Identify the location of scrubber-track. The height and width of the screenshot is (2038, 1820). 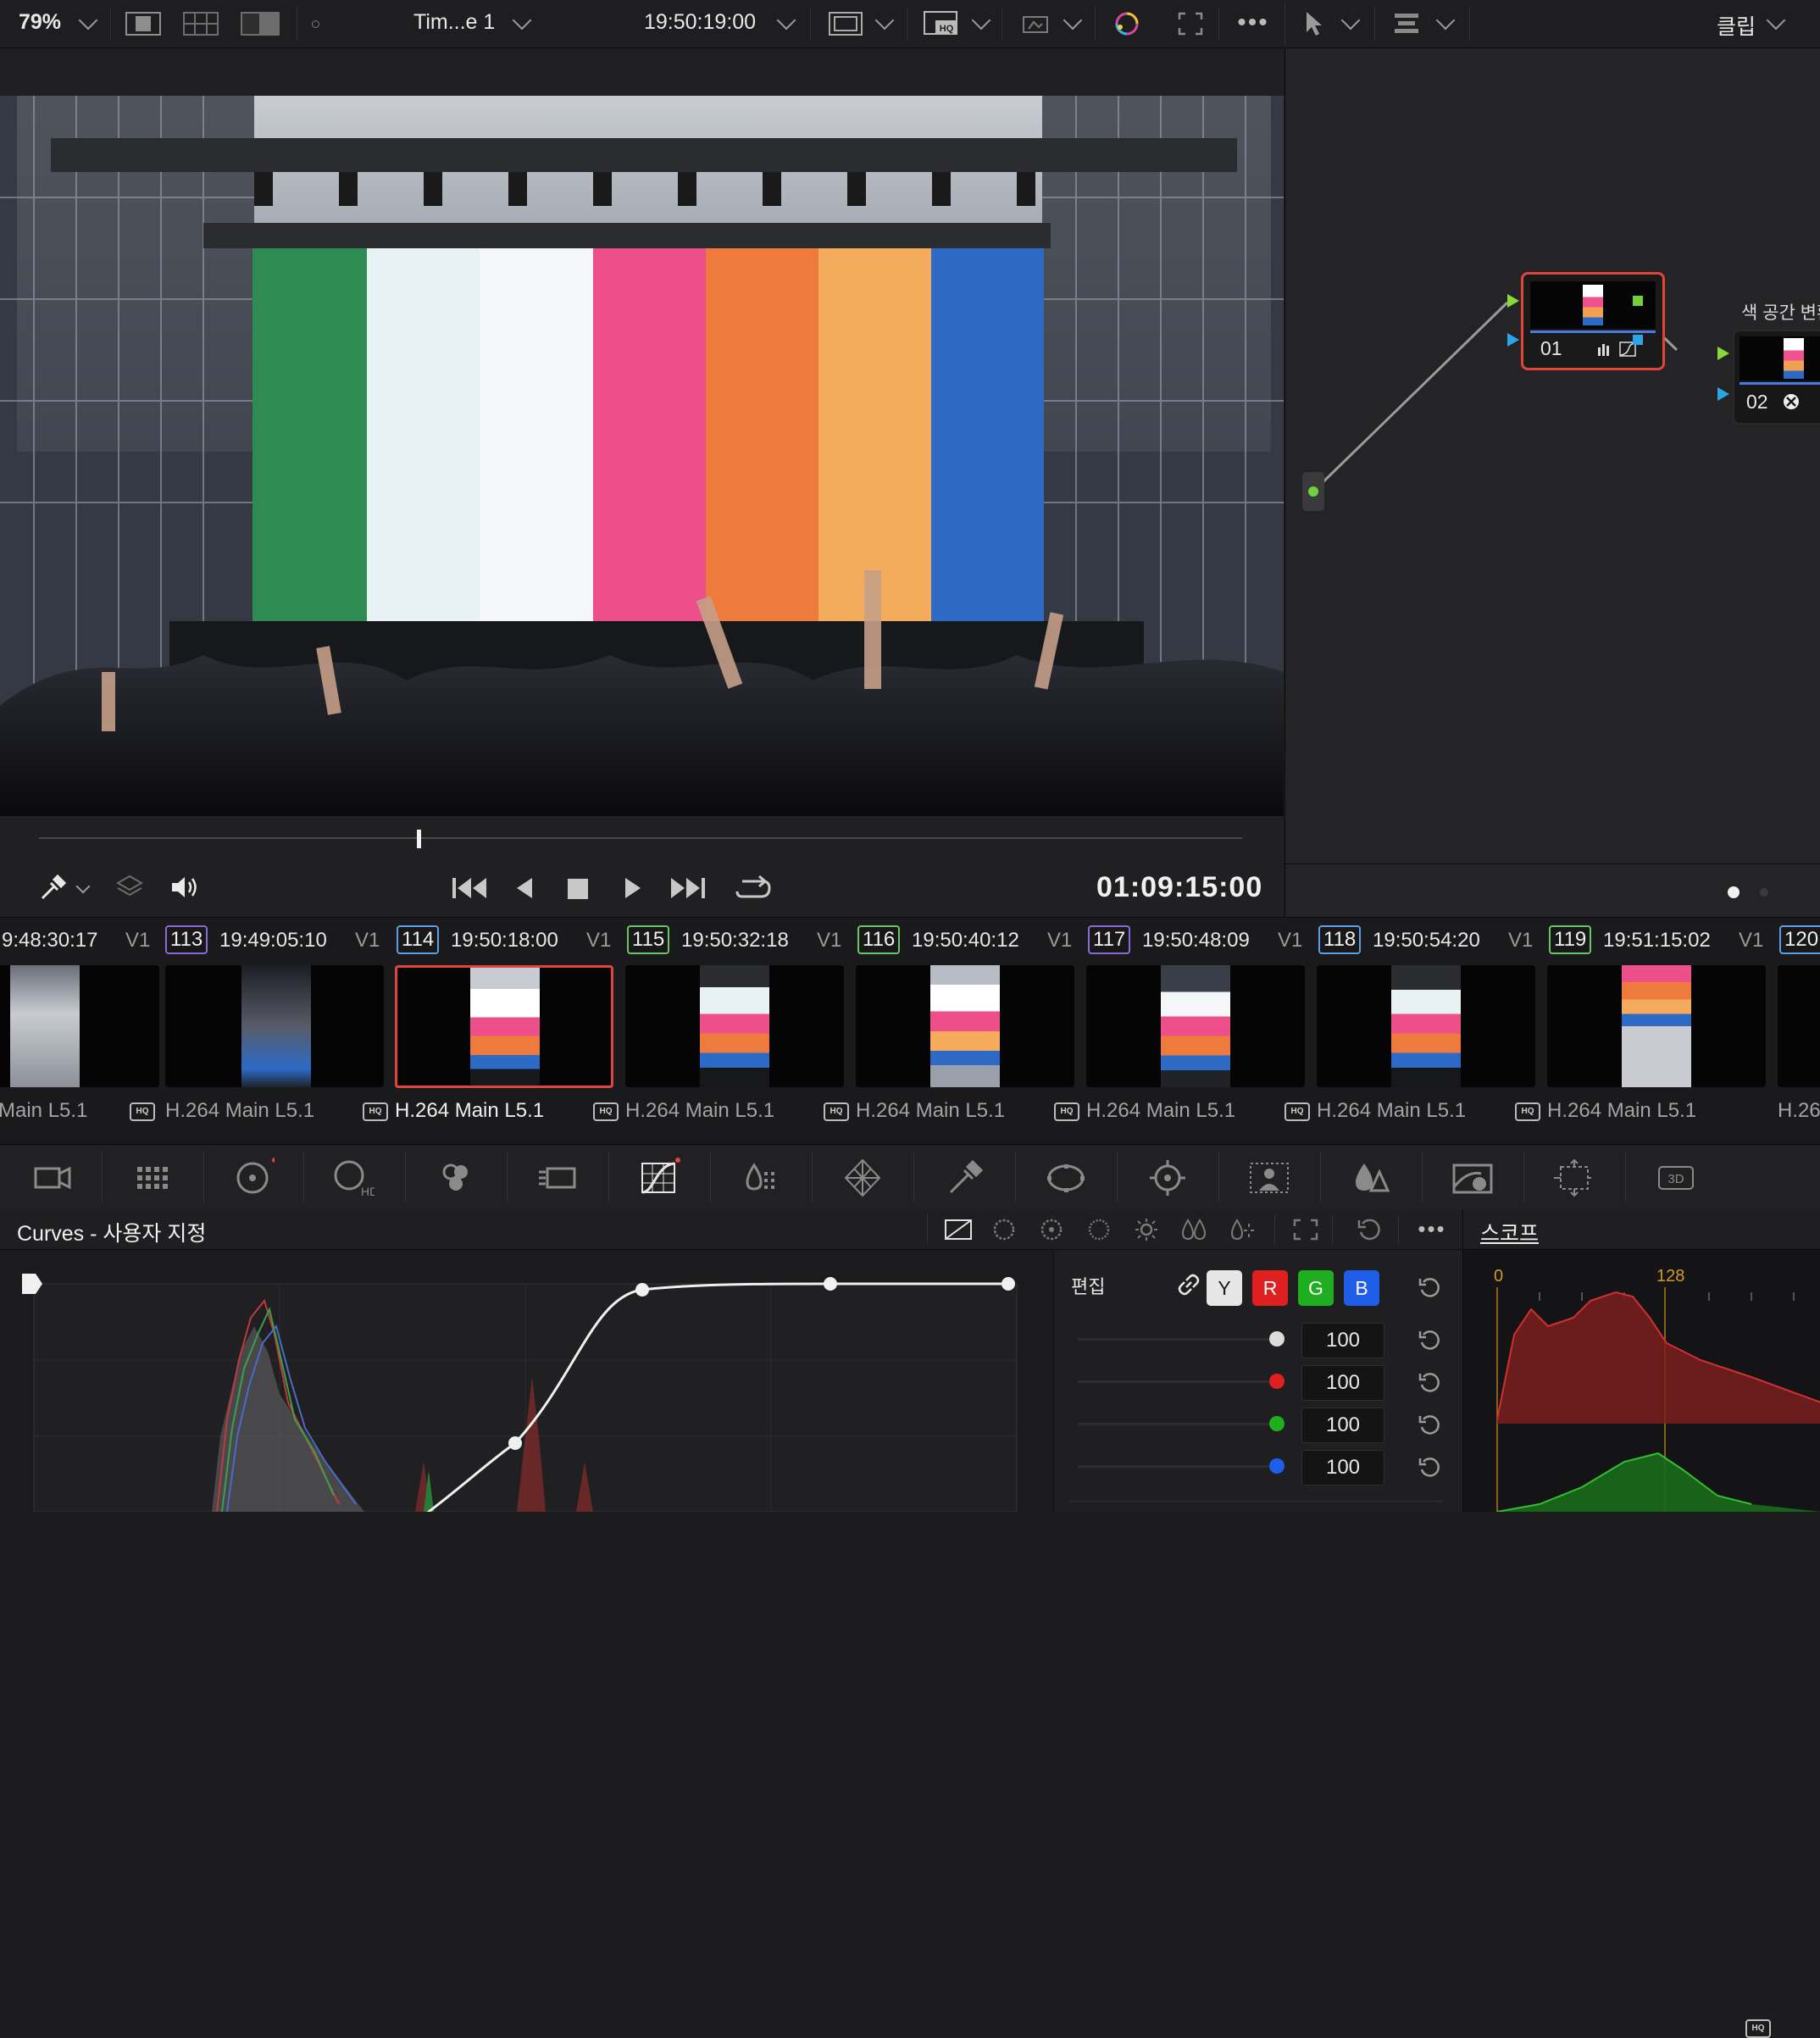
(640, 838).